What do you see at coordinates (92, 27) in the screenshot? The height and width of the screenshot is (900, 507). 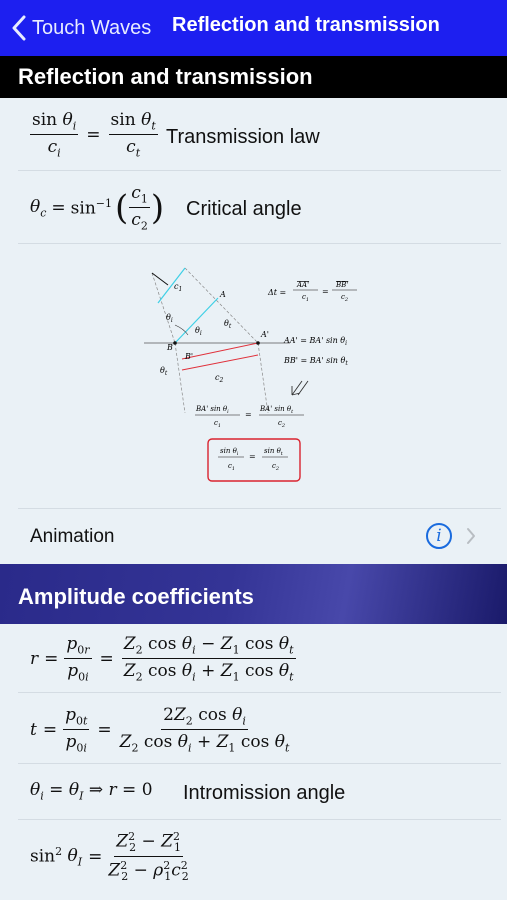 I see `back-button-label: Touch Waves` at bounding box center [92, 27].